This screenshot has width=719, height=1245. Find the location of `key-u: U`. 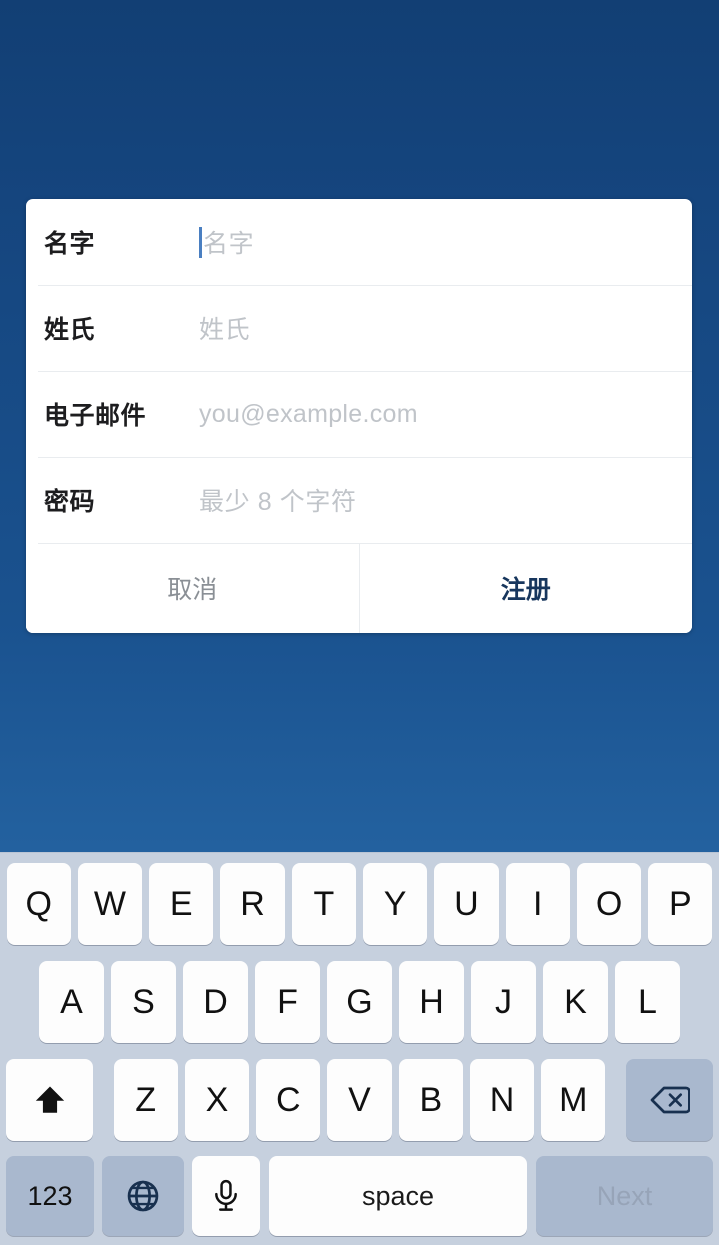

key-u: U is located at coordinates (466, 904).